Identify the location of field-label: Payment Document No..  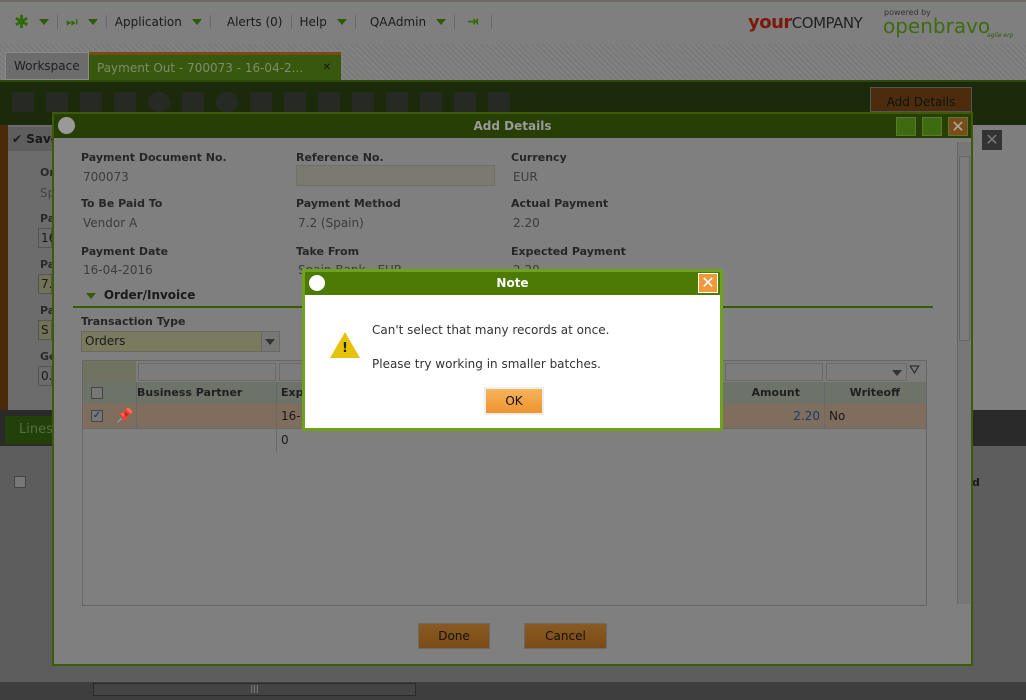
(154, 157).